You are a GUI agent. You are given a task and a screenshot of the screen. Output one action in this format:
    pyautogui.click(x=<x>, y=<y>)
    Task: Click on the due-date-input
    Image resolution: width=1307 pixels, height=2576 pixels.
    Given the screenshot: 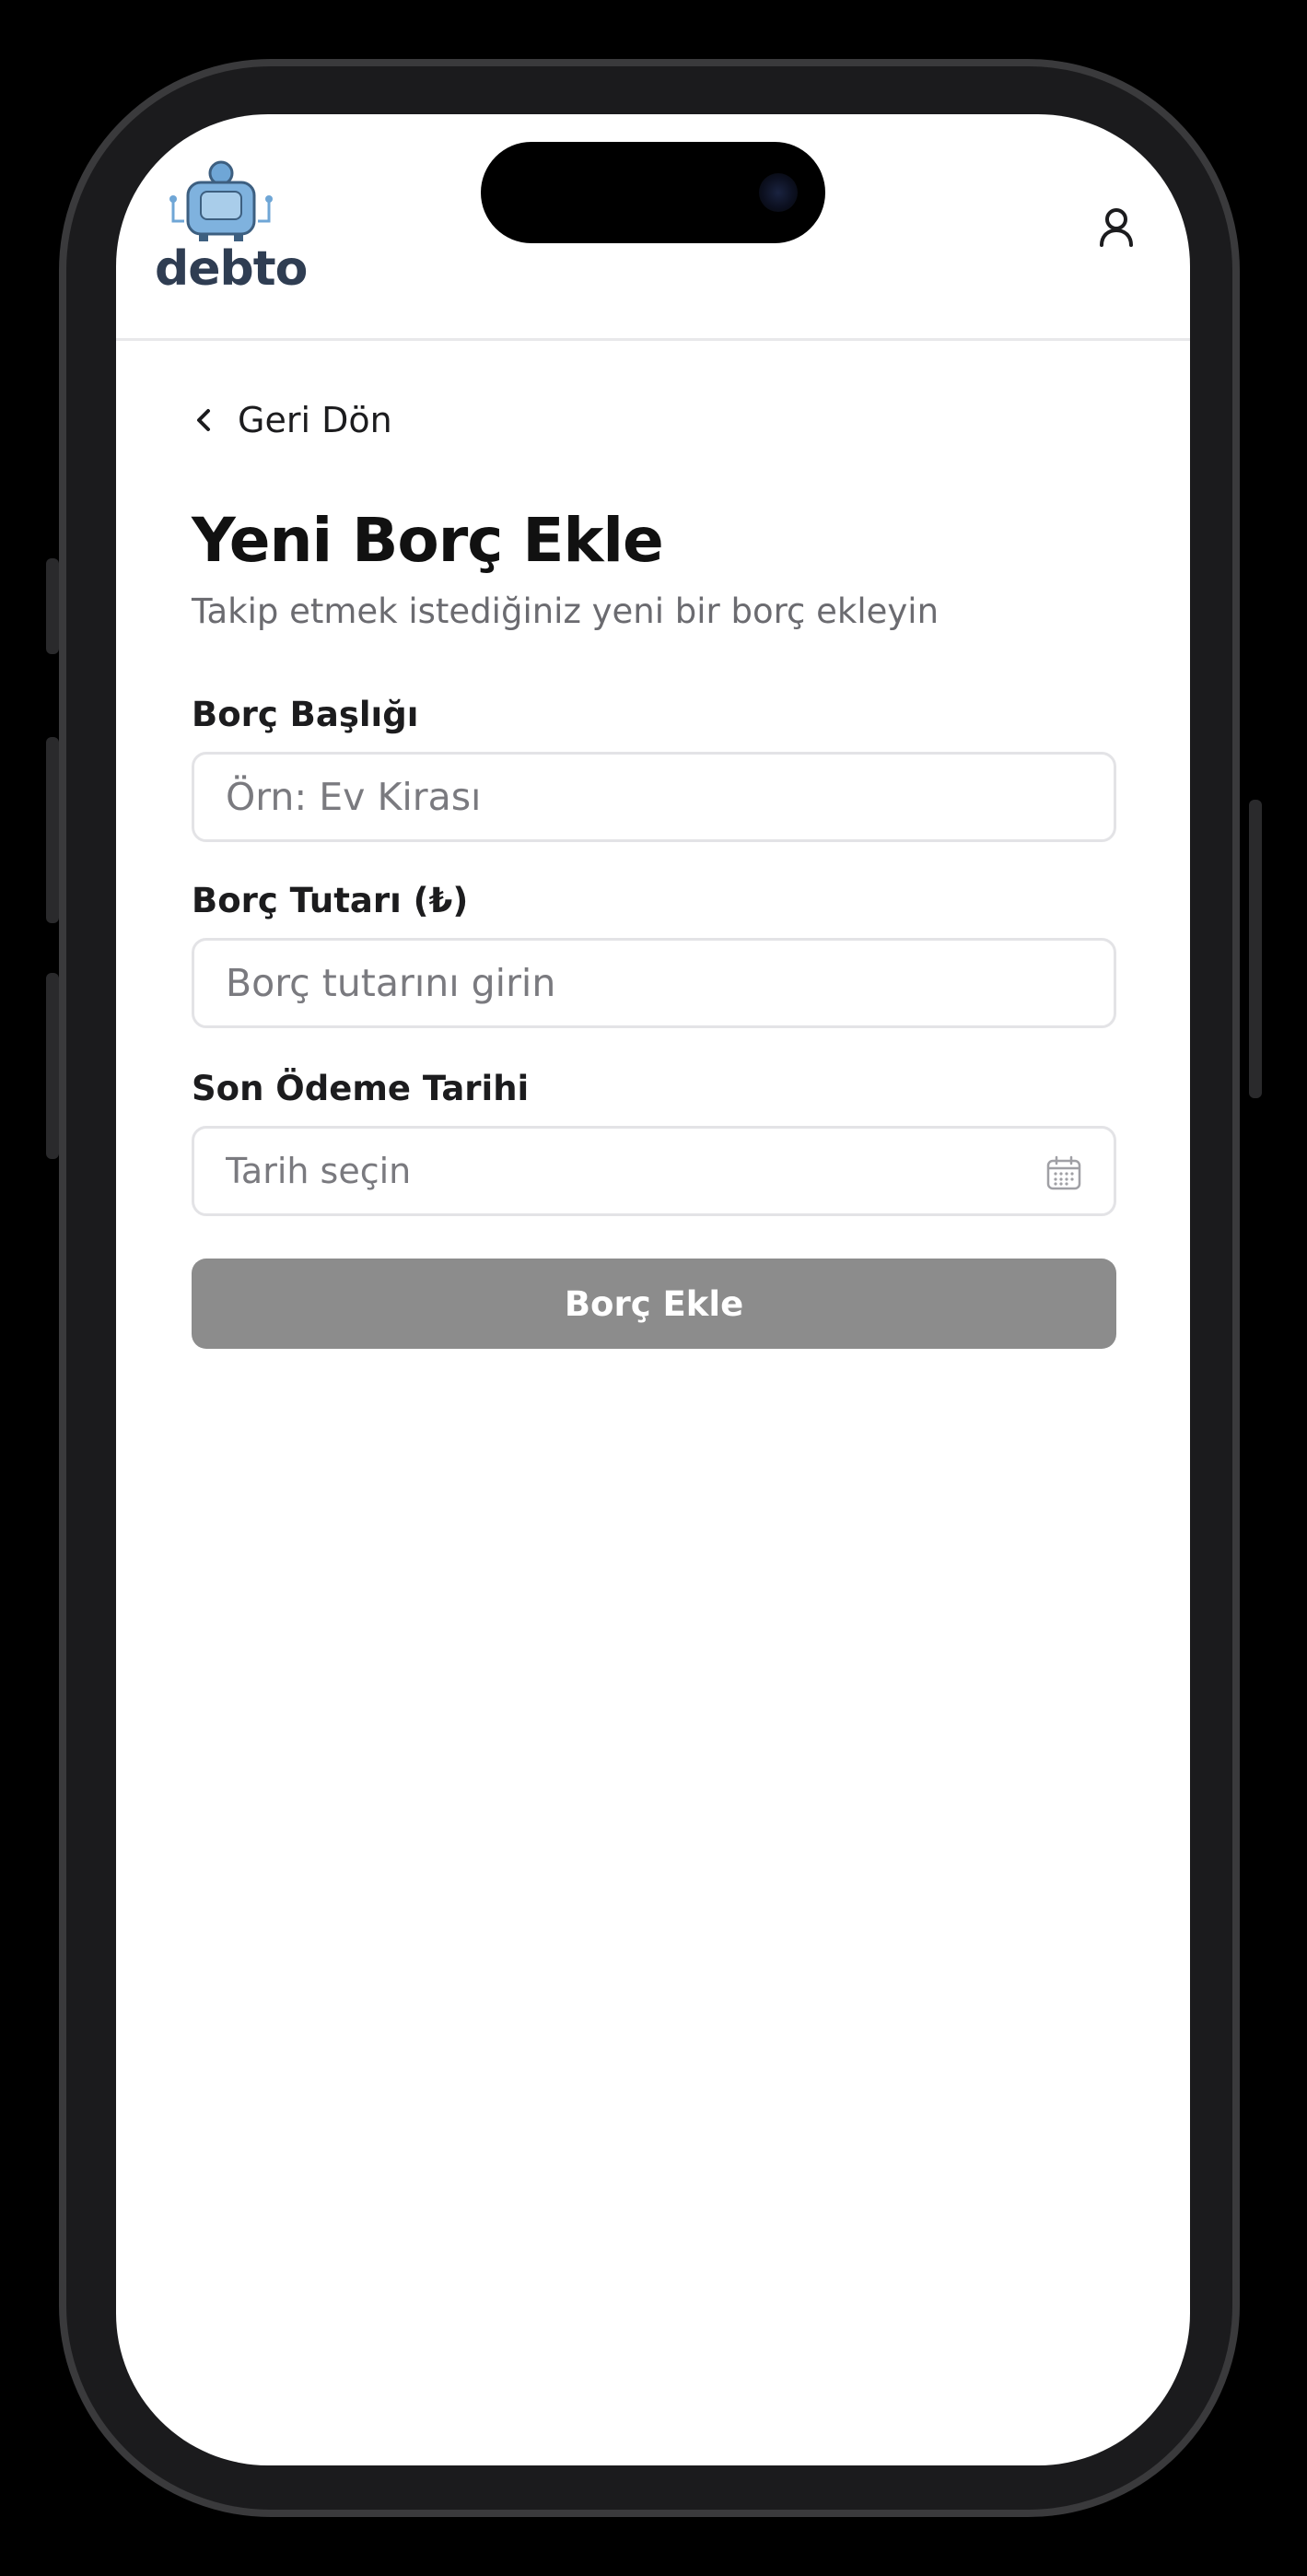 What is the action you would take?
    pyautogui.click(x=654, y=1171)
    